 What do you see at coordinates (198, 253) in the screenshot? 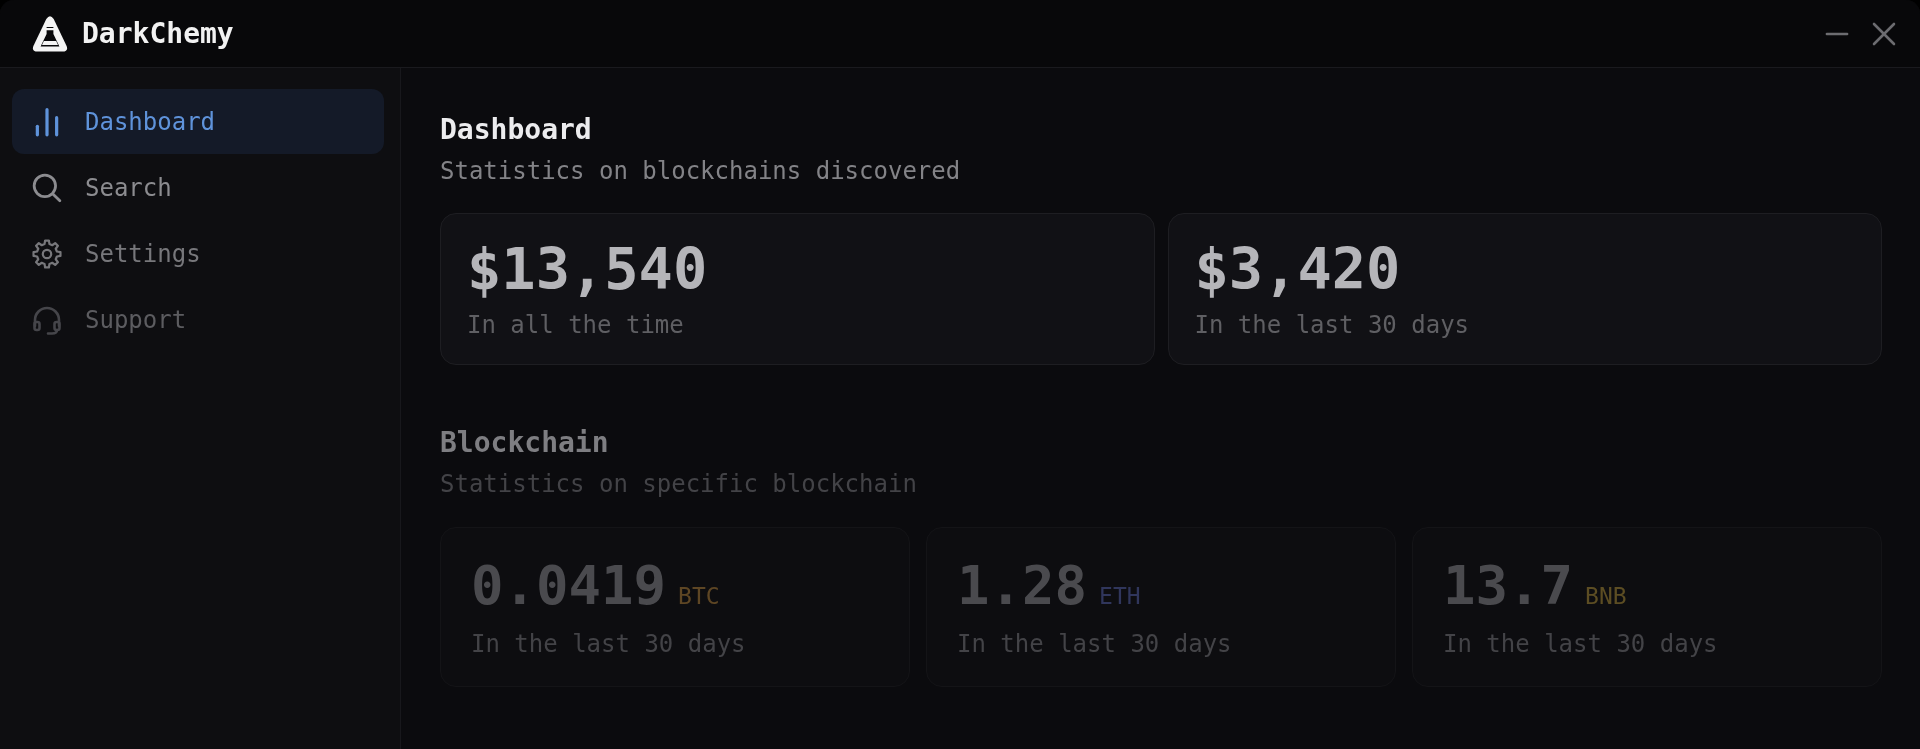
I see `sidebar-item: Settings` at bounding box center [198, 253].